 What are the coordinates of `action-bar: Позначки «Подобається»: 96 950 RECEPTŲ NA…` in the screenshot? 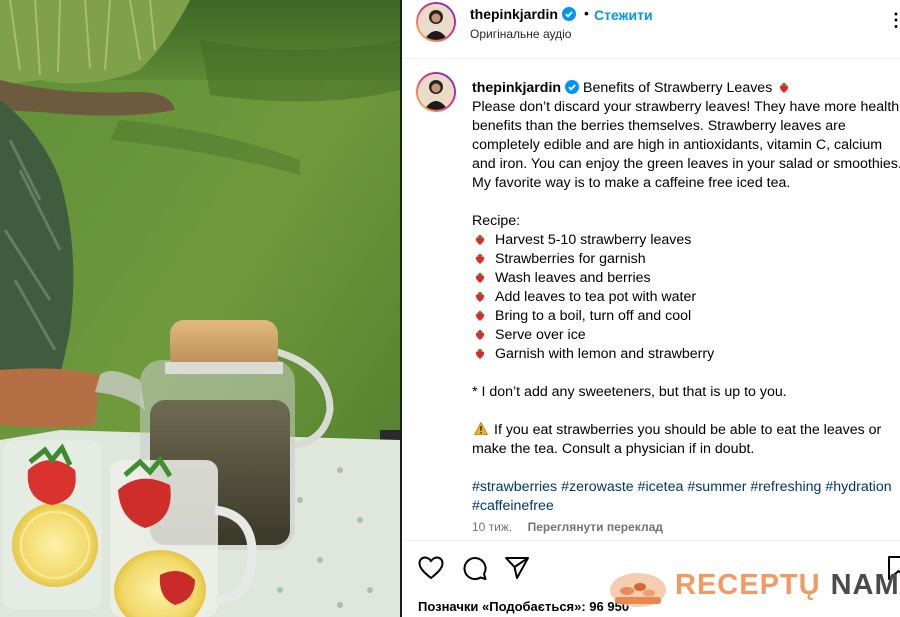 It's located at (651, 578).